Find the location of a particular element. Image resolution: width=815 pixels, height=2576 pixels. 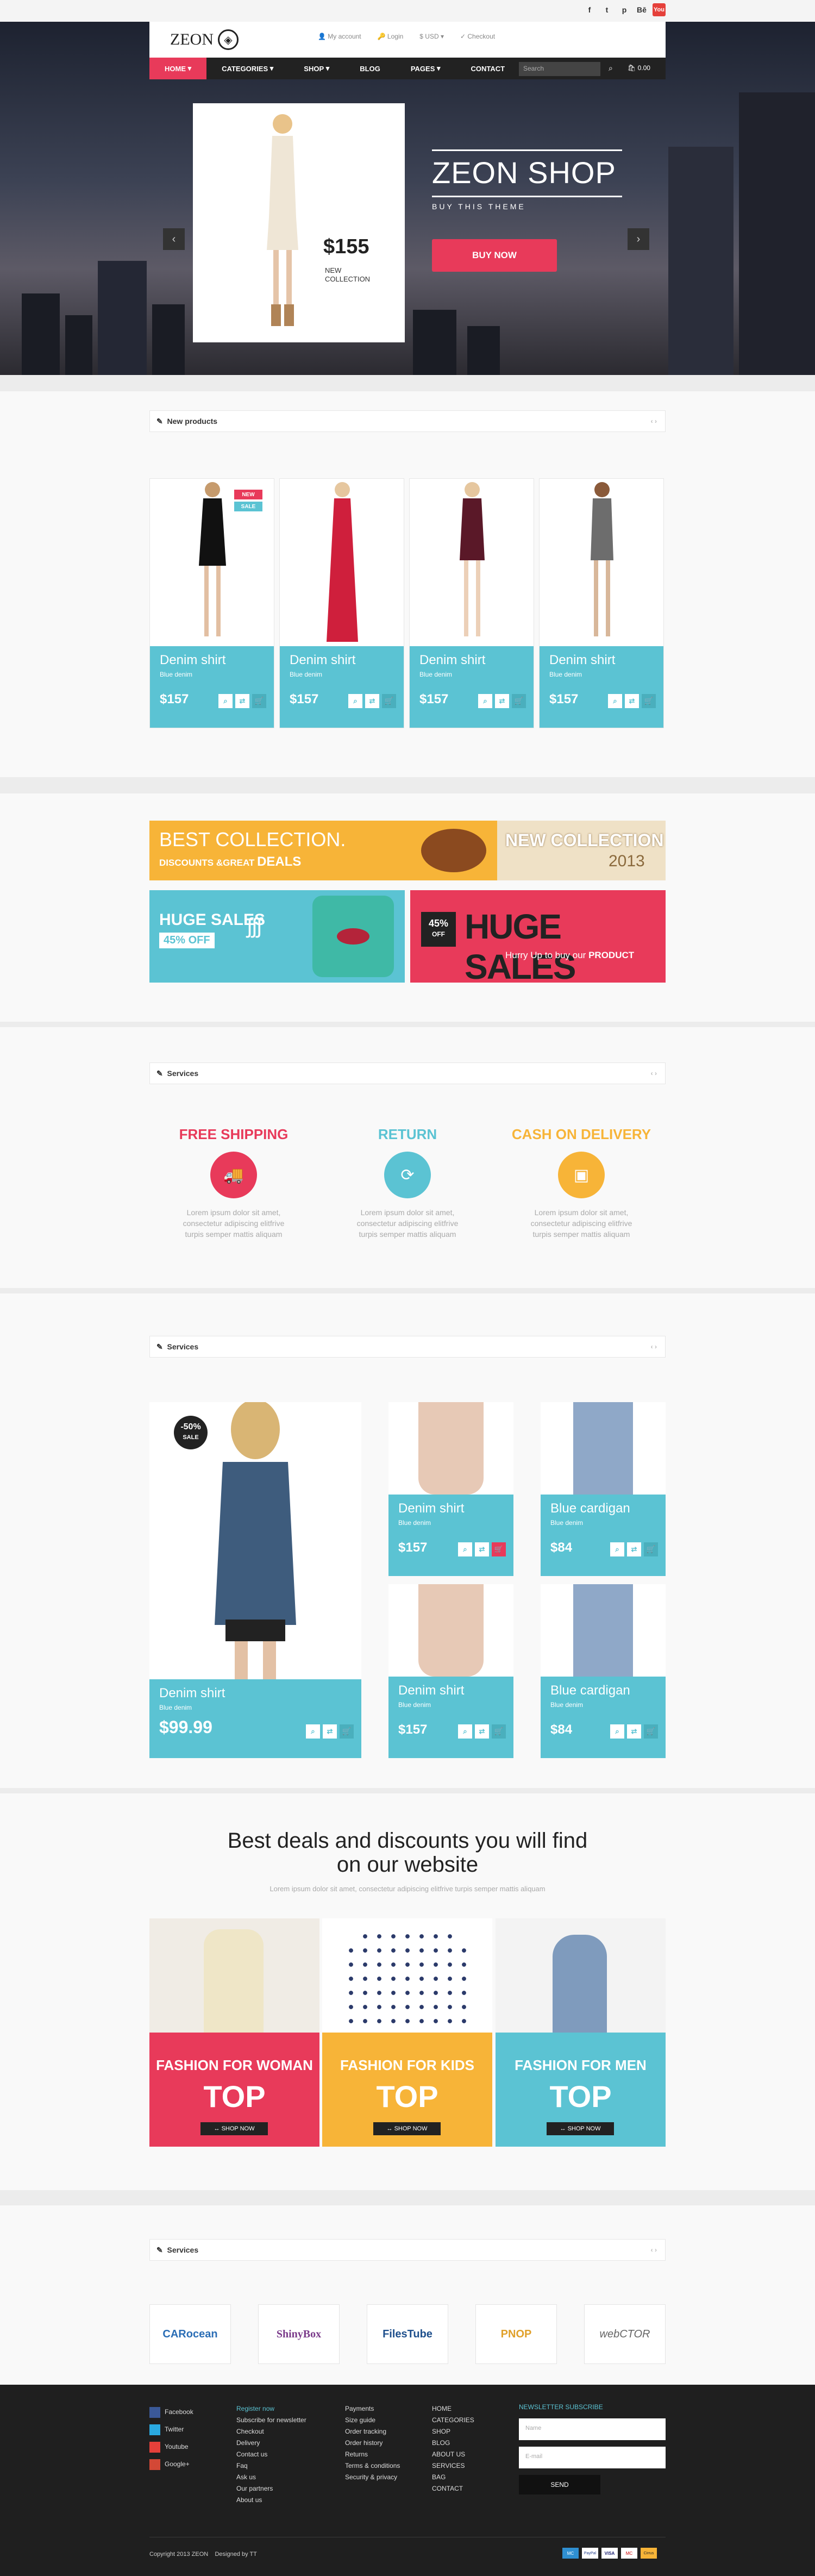

brand-logo: FilesTube is located at coordinates (407, 2334).